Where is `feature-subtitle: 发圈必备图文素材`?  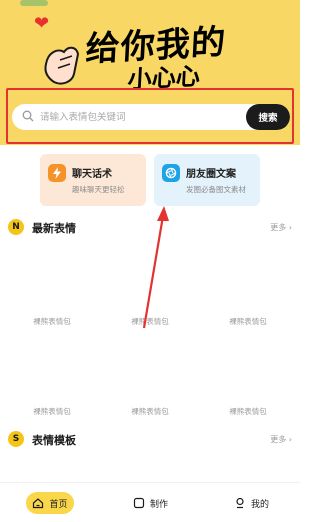
feature-subtitle: 发圈必备图文素材 is located at coordinates (216, 189).